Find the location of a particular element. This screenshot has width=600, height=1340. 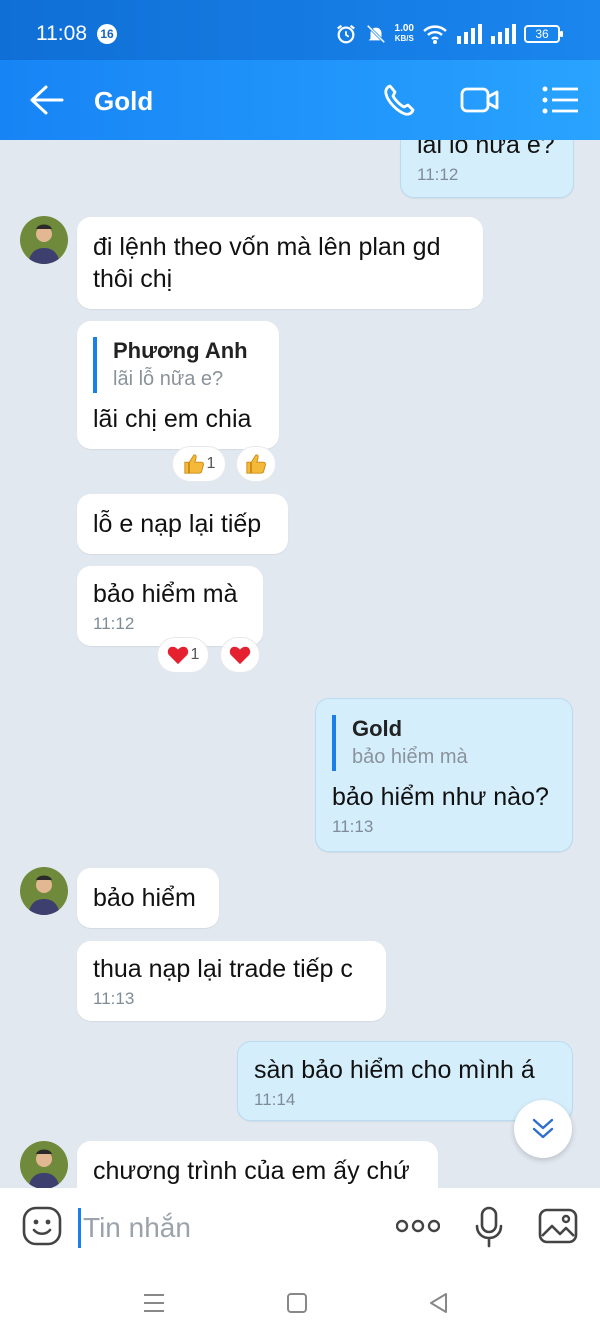

notification-count-badge: 16 is located at coordinates (107, 34).